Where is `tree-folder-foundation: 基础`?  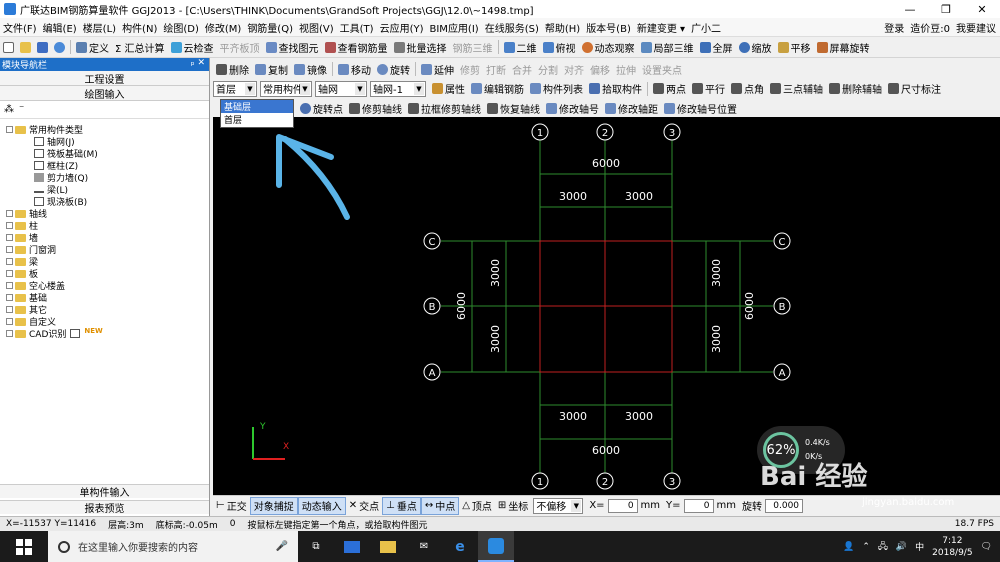 tree-folder-foundation: 基础 is located at coordinates (26, 298).